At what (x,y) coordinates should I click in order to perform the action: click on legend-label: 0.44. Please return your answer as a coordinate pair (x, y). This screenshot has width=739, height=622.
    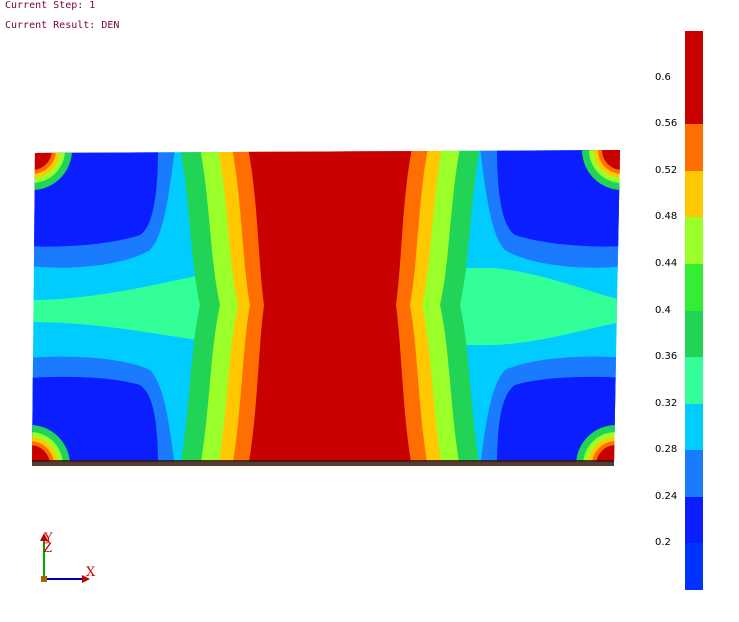
    Looking at the image, I should click on (666, 263).